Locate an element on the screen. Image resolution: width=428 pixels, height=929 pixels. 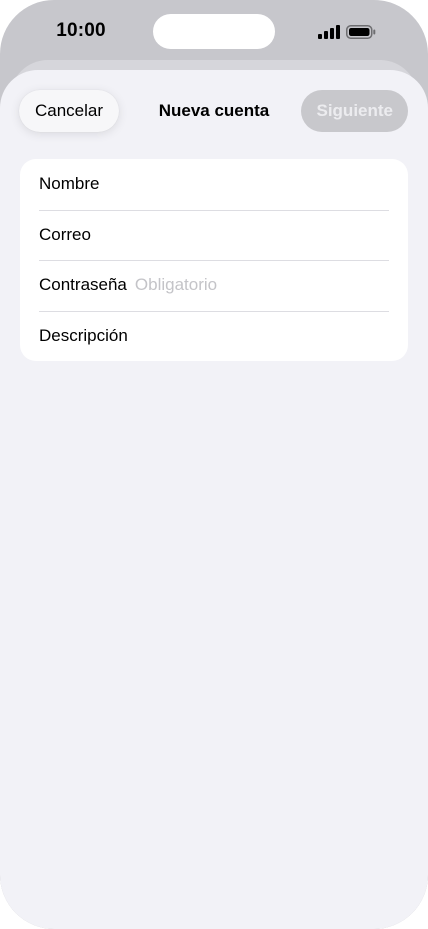
description-label: Descripción is located at coordinates (83, 335).